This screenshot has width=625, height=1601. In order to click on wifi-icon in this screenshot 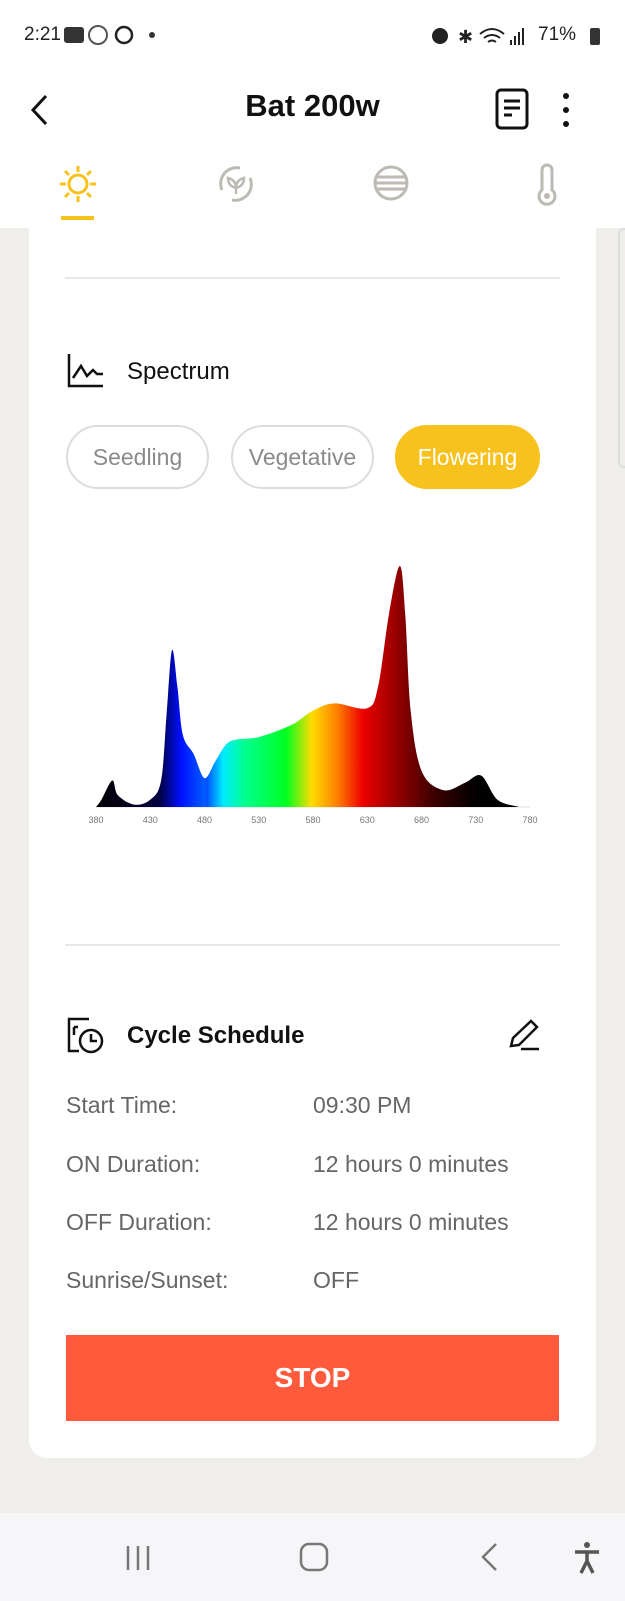, I will do `click(492, 35)`.